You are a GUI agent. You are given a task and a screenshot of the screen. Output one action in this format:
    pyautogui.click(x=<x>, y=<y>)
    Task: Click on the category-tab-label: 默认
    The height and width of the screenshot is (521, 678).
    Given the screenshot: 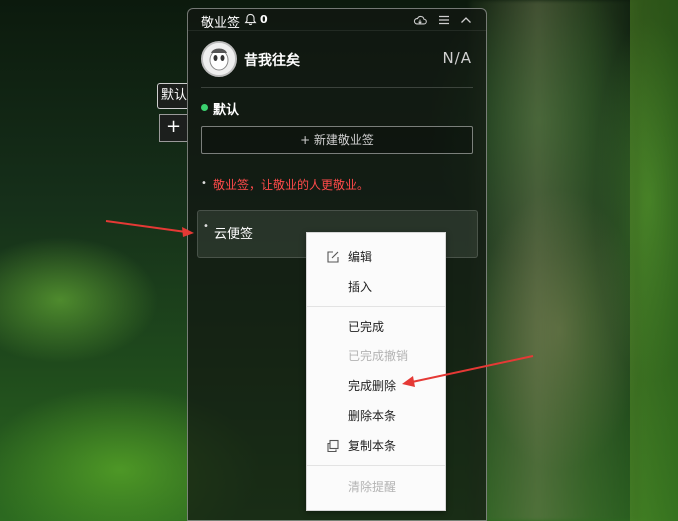 What is the action you would take?
    pyautogui.click(x=174, y=95)
    